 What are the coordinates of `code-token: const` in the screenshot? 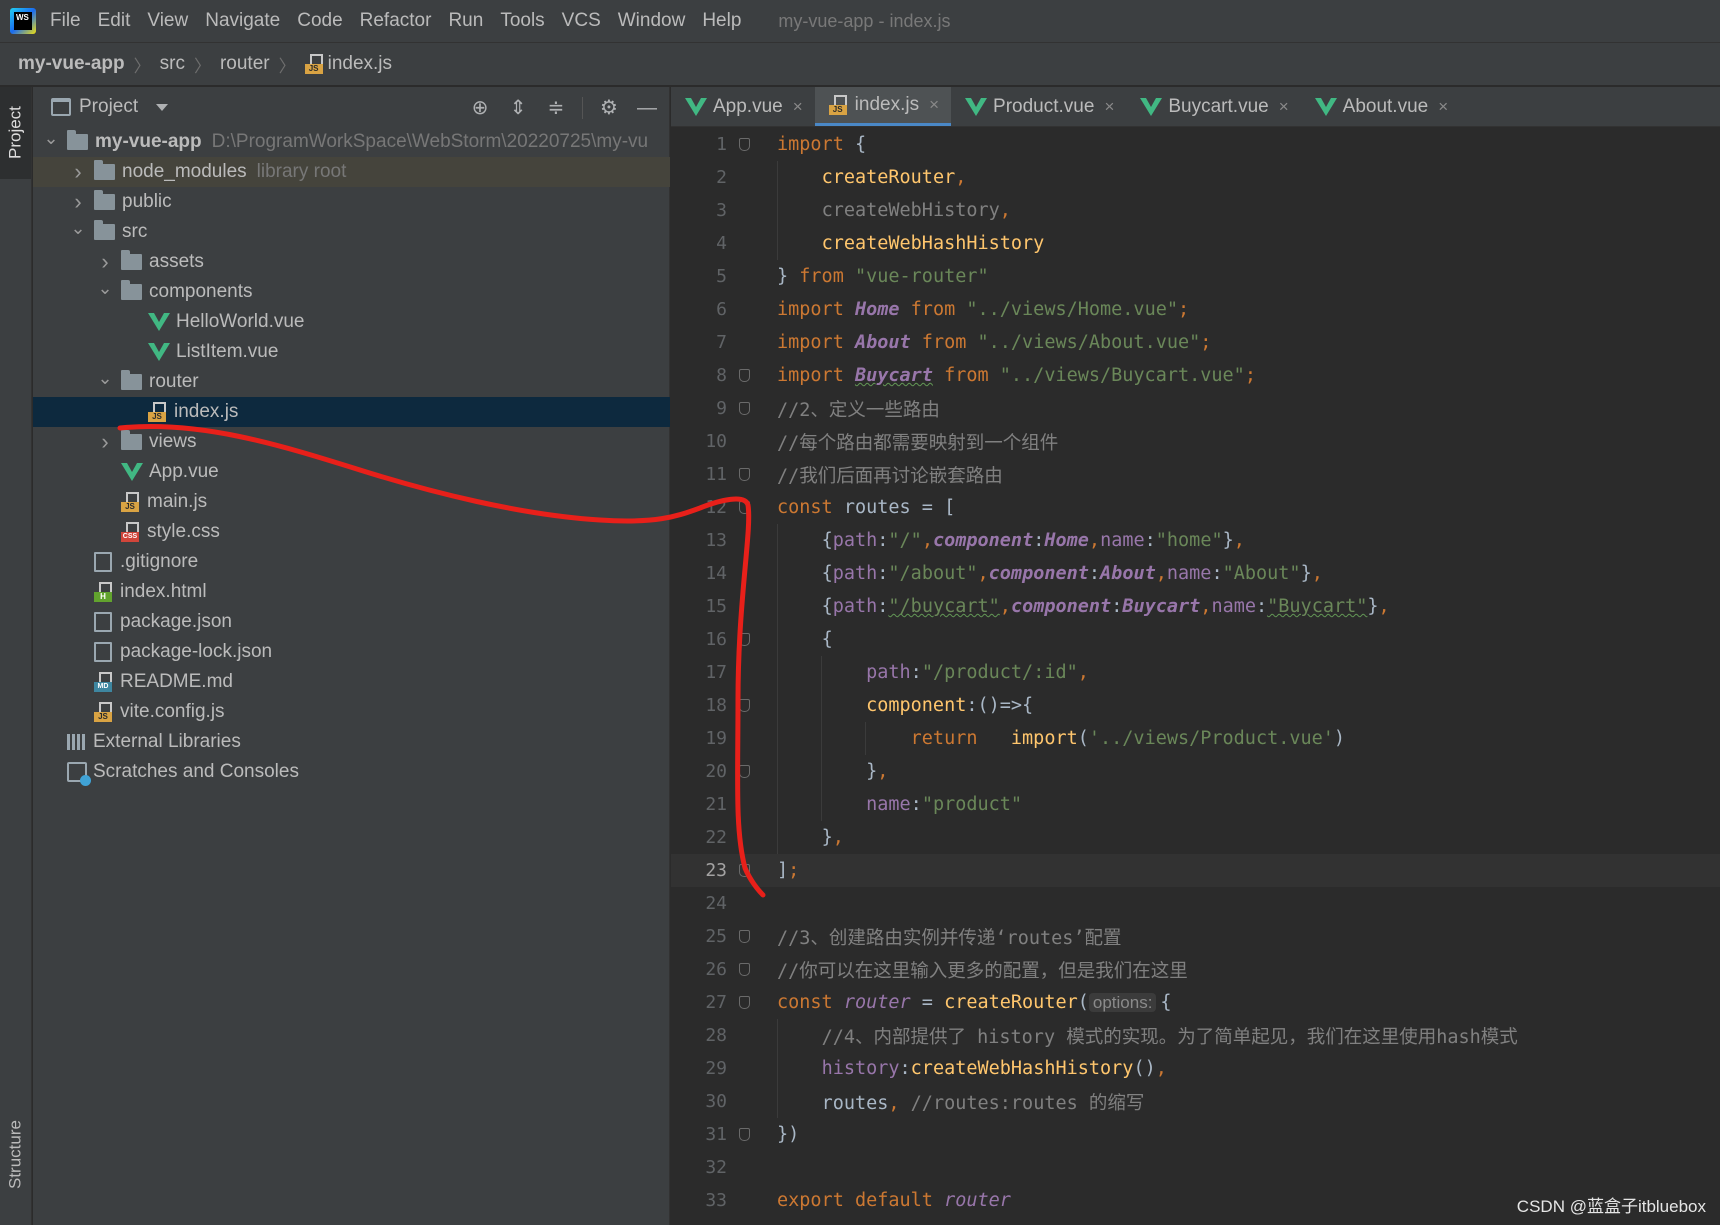 It's located at (810, 507).